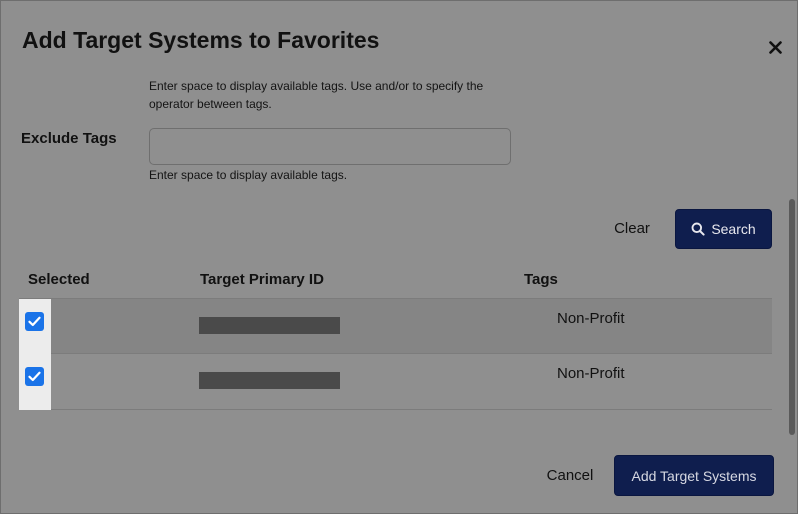 This screenshot has height=514, width=798. Describe the element at coordinates (262, 279) in the screenshot. I see `column-header-target-primary-id: Target Primary ID` at that location.